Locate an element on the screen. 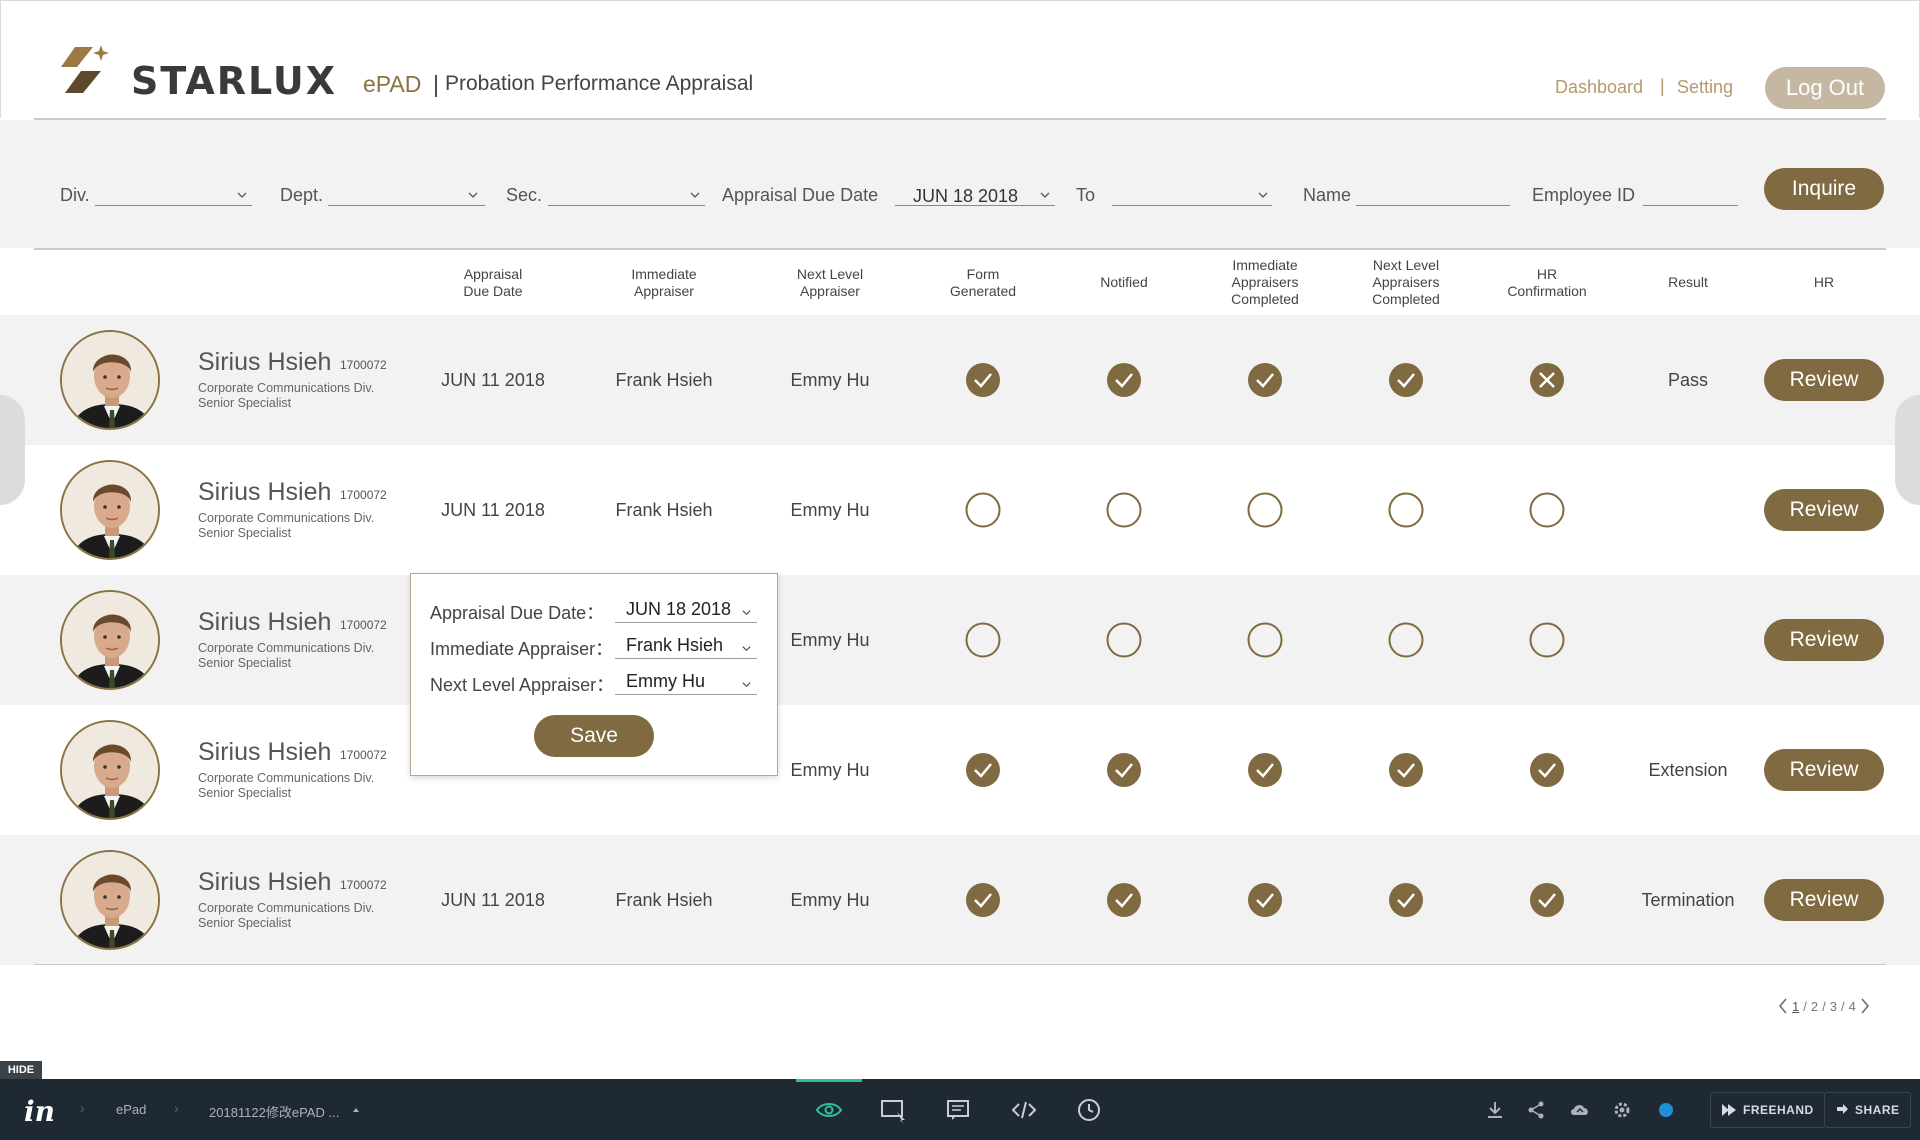 The width and height of the screenshot is (1920, 1140). table-bottom-divider is located at coordinates (960, 964).